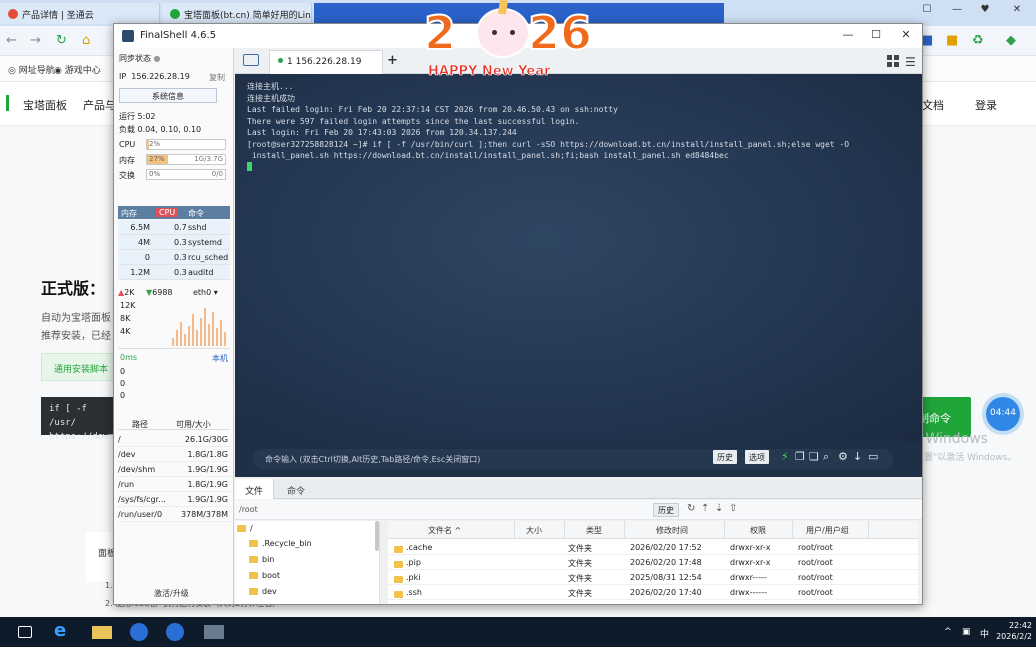 The image size is (1036, 647). I want to click on col-permission: 权限, so click(758, 530).